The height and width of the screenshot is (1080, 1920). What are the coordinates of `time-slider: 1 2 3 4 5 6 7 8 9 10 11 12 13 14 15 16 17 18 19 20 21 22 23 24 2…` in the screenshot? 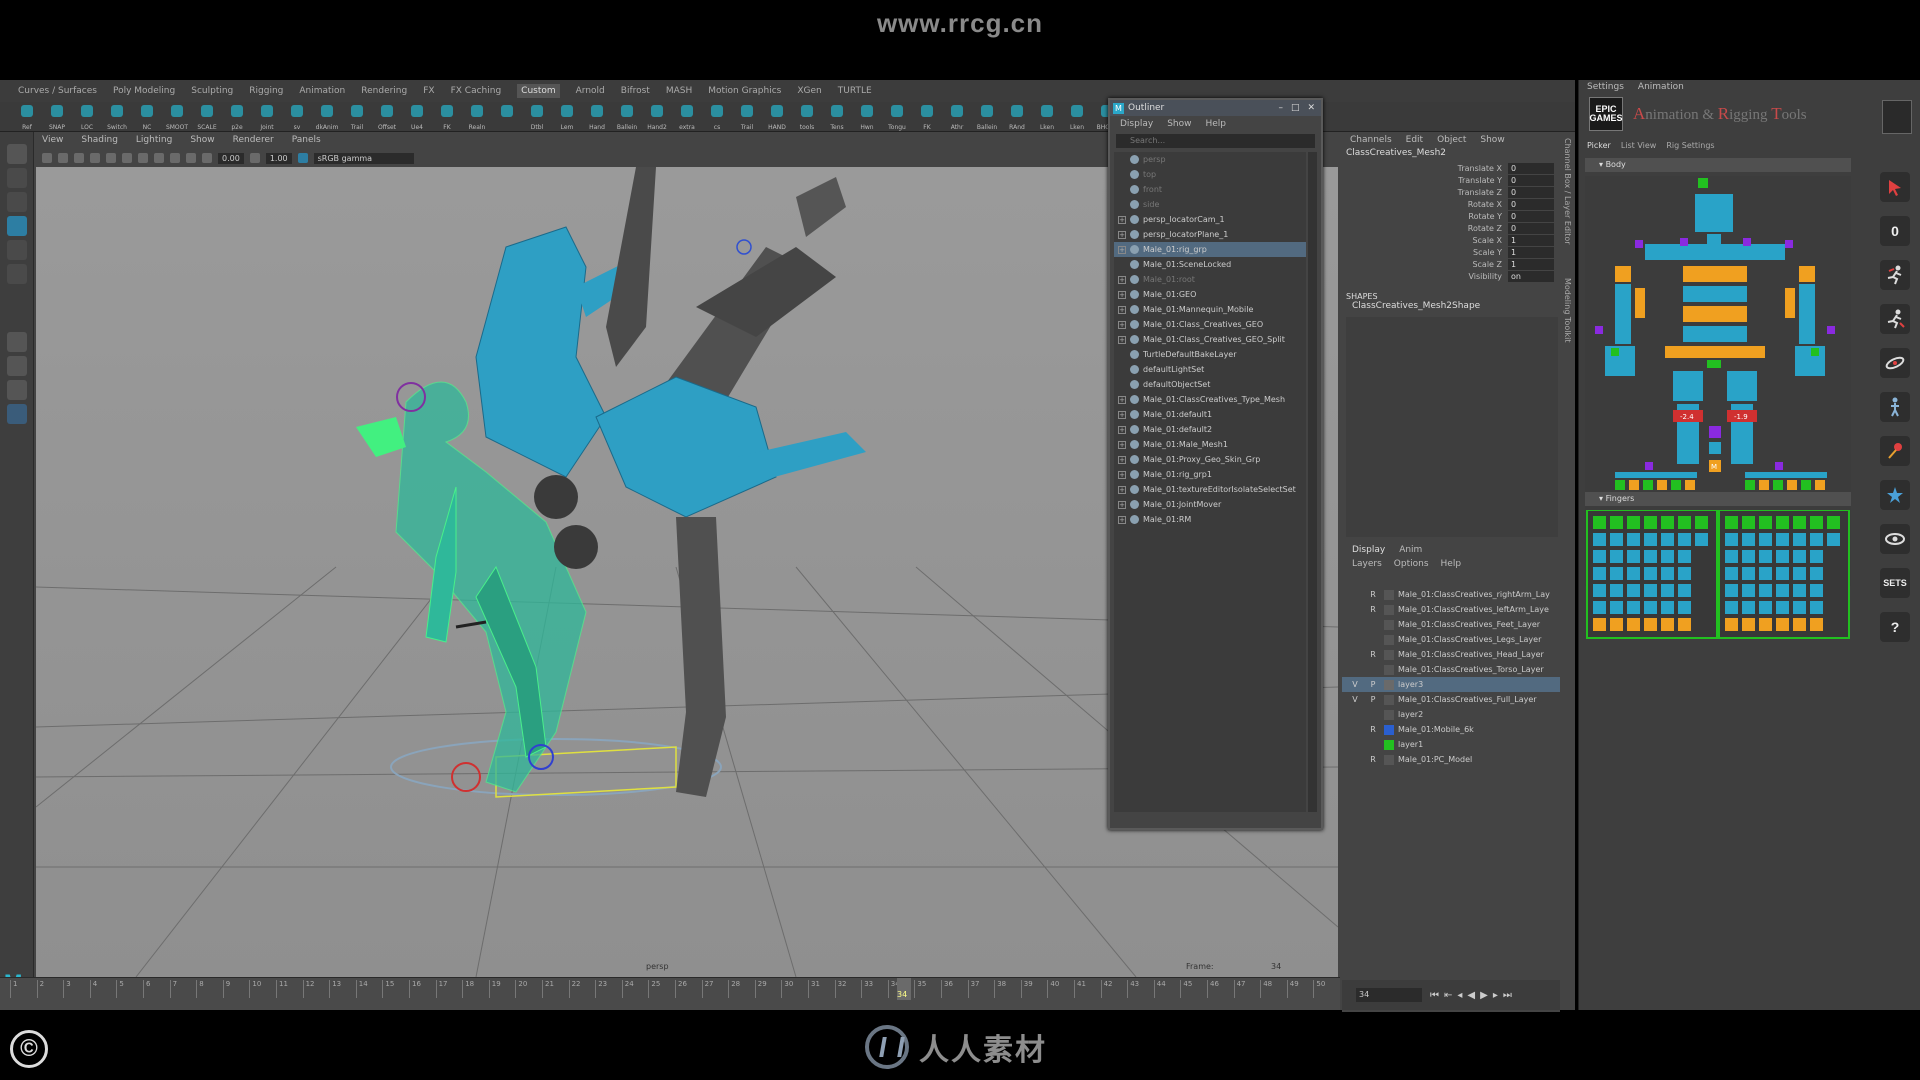 It's located at (670, 993).